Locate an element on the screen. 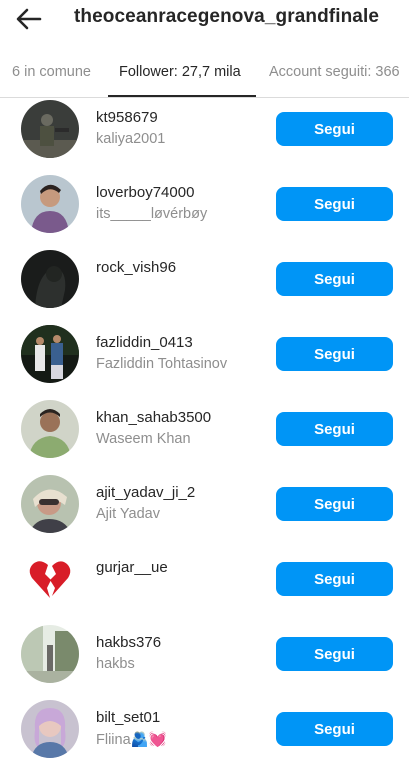 This screenshot has width=409, height=768. back-arrow-icon is located at coordinates (29, 19).